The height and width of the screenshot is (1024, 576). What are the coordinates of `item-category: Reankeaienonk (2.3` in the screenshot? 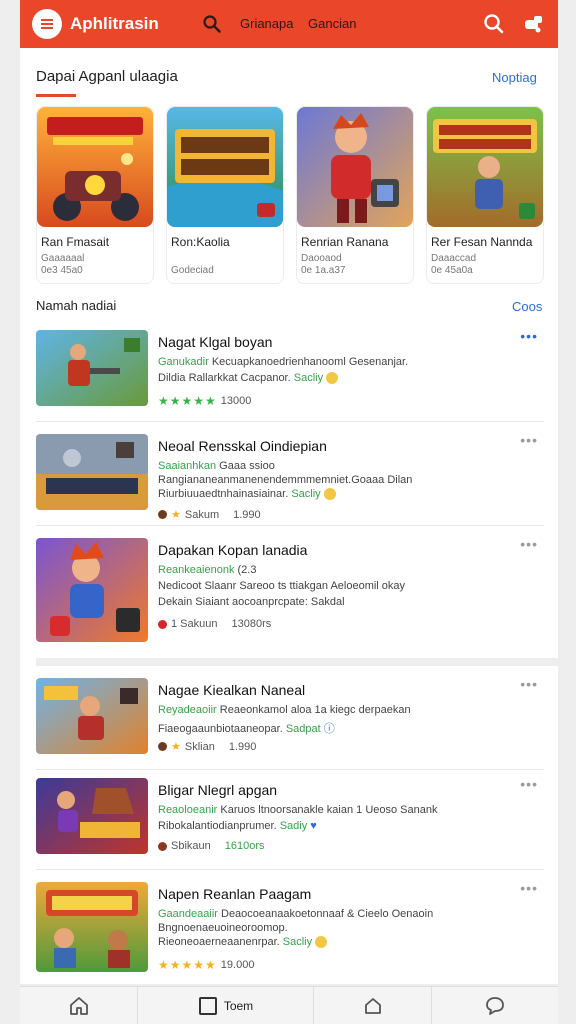 It's located at (207, 570).